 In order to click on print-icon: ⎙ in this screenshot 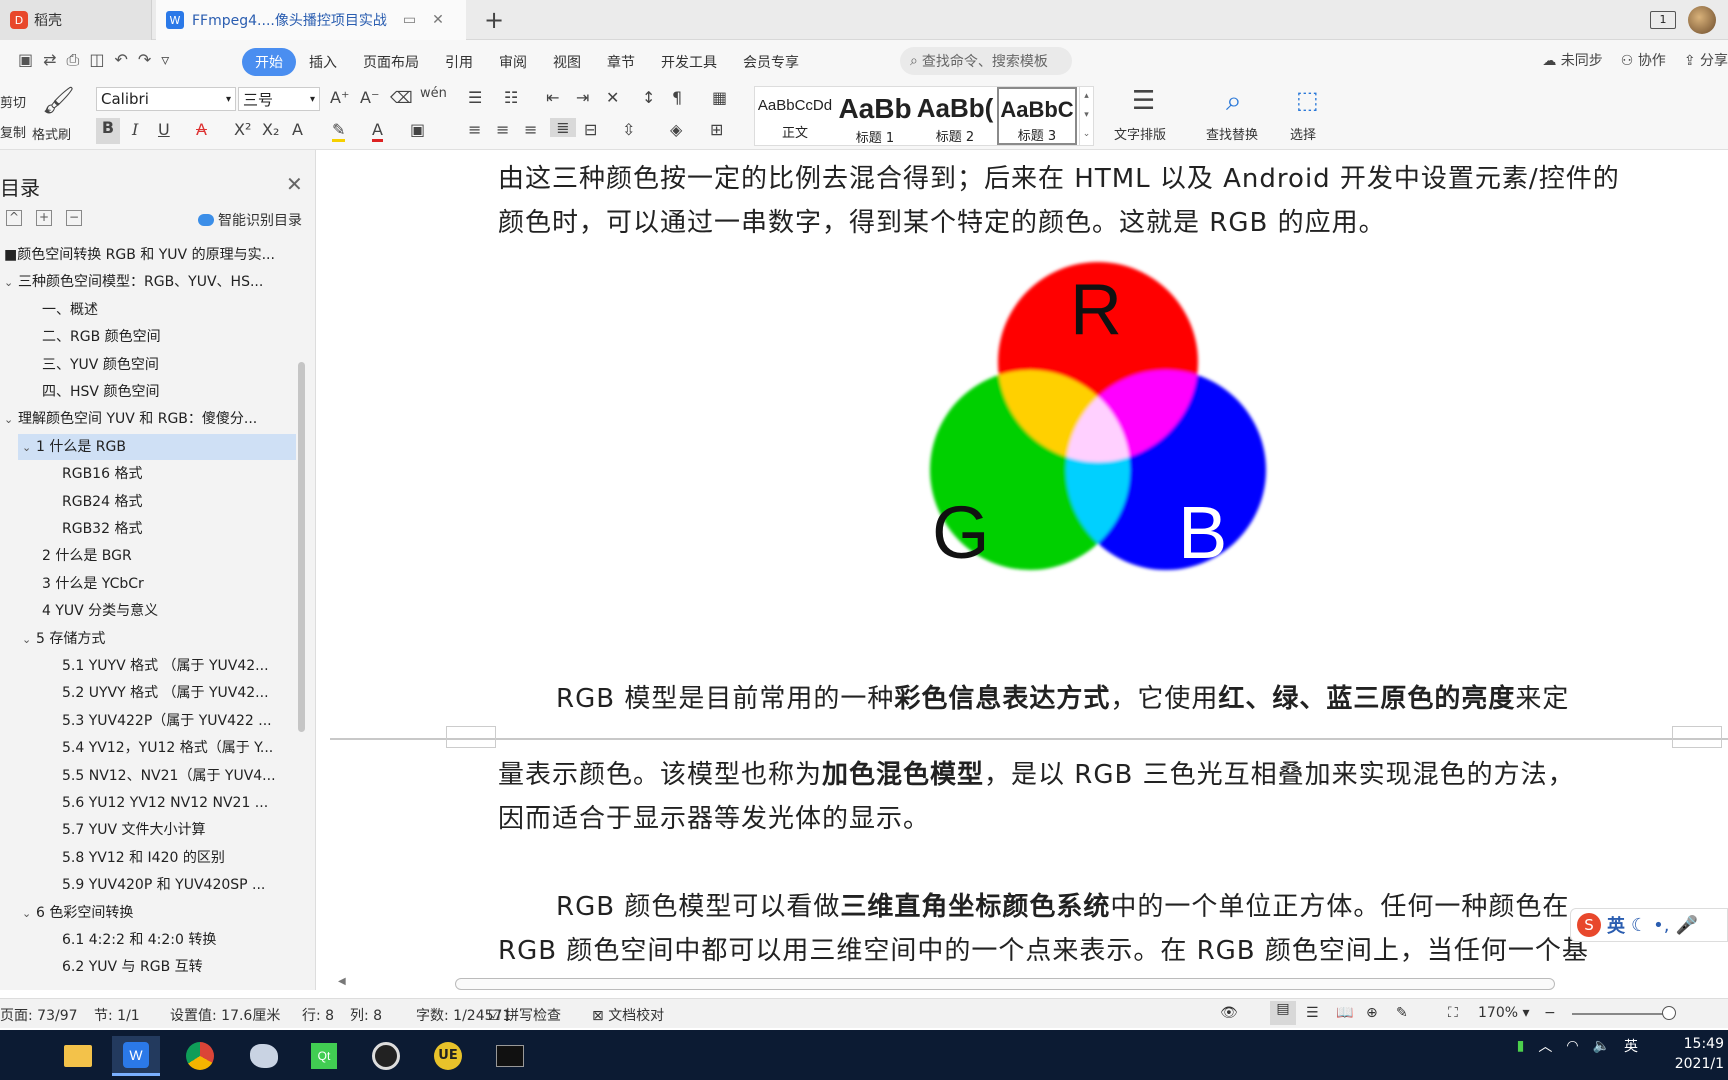, I will do `click(73, 60)`.